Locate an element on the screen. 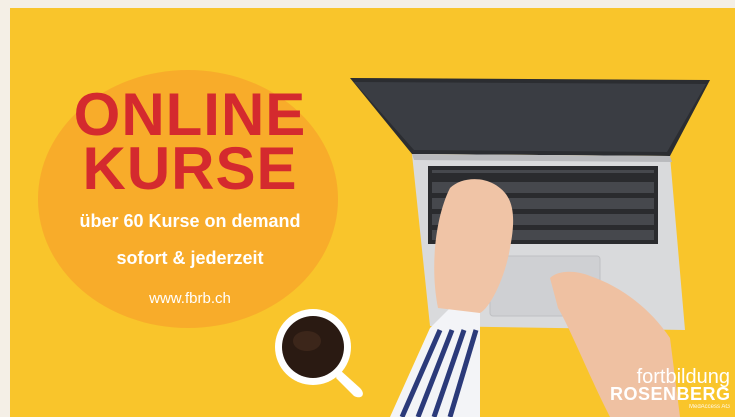 The image size is (735, 417). headline-line-2: KURSE is located at coordinates (190, 168).